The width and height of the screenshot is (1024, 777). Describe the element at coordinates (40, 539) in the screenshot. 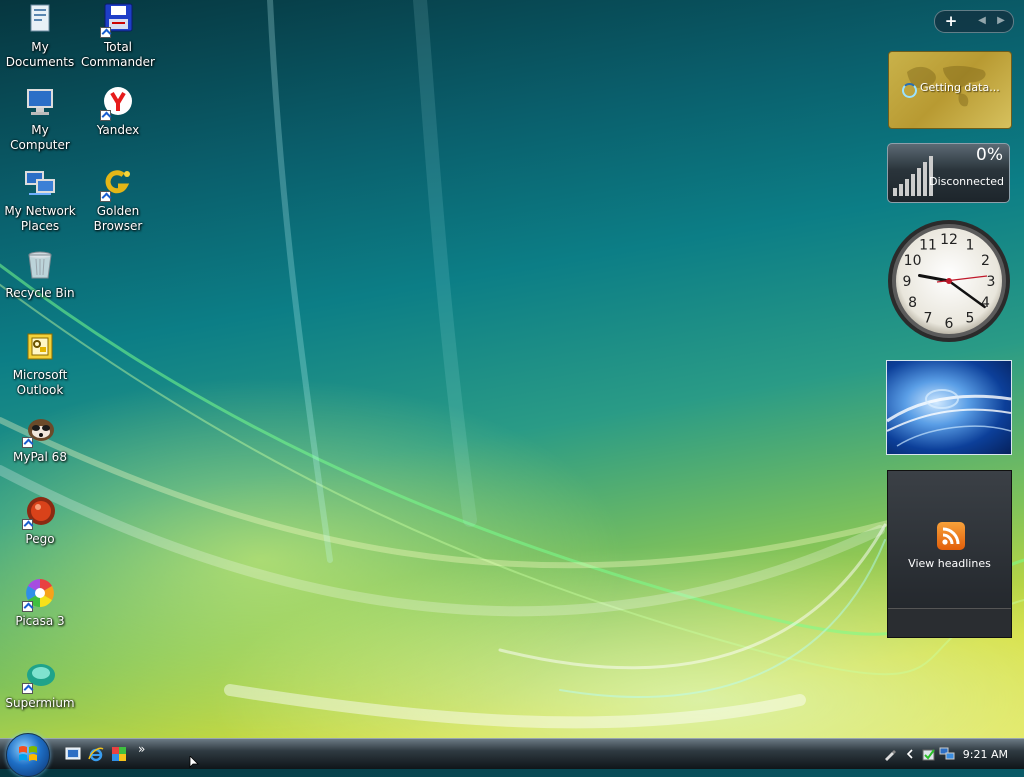

I see `desktop-icon-label: Pego` at that location.